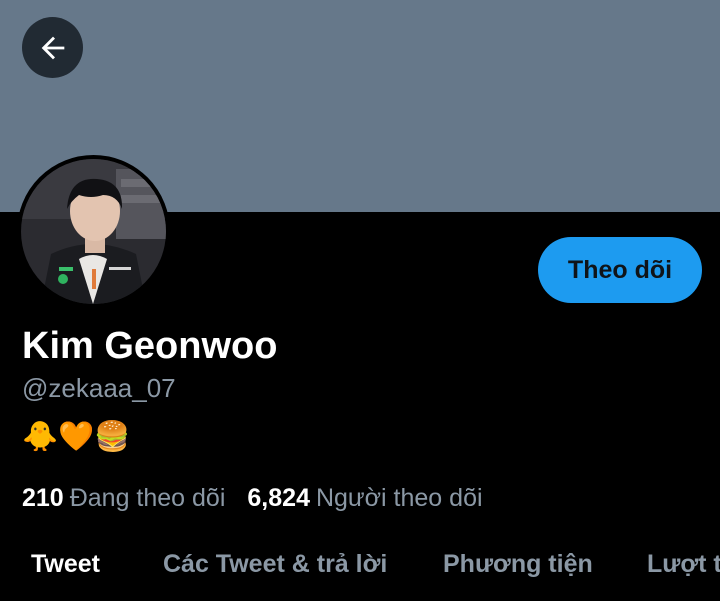 The width and height of the screenshot is (720, 601). Describe the element at coordinates (683, 564) in the screenshot. I see `tab-likes: Lượt thích` at that location.